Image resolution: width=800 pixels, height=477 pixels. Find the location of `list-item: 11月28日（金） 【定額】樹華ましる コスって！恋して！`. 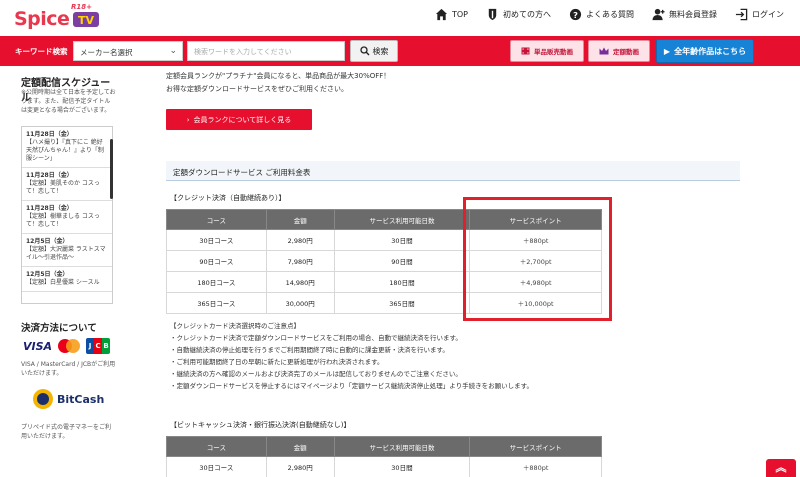

list-item: 11月28日（金） 【定額】樹華ましる コスって！恋して！ is located at coordinates (67, 217).